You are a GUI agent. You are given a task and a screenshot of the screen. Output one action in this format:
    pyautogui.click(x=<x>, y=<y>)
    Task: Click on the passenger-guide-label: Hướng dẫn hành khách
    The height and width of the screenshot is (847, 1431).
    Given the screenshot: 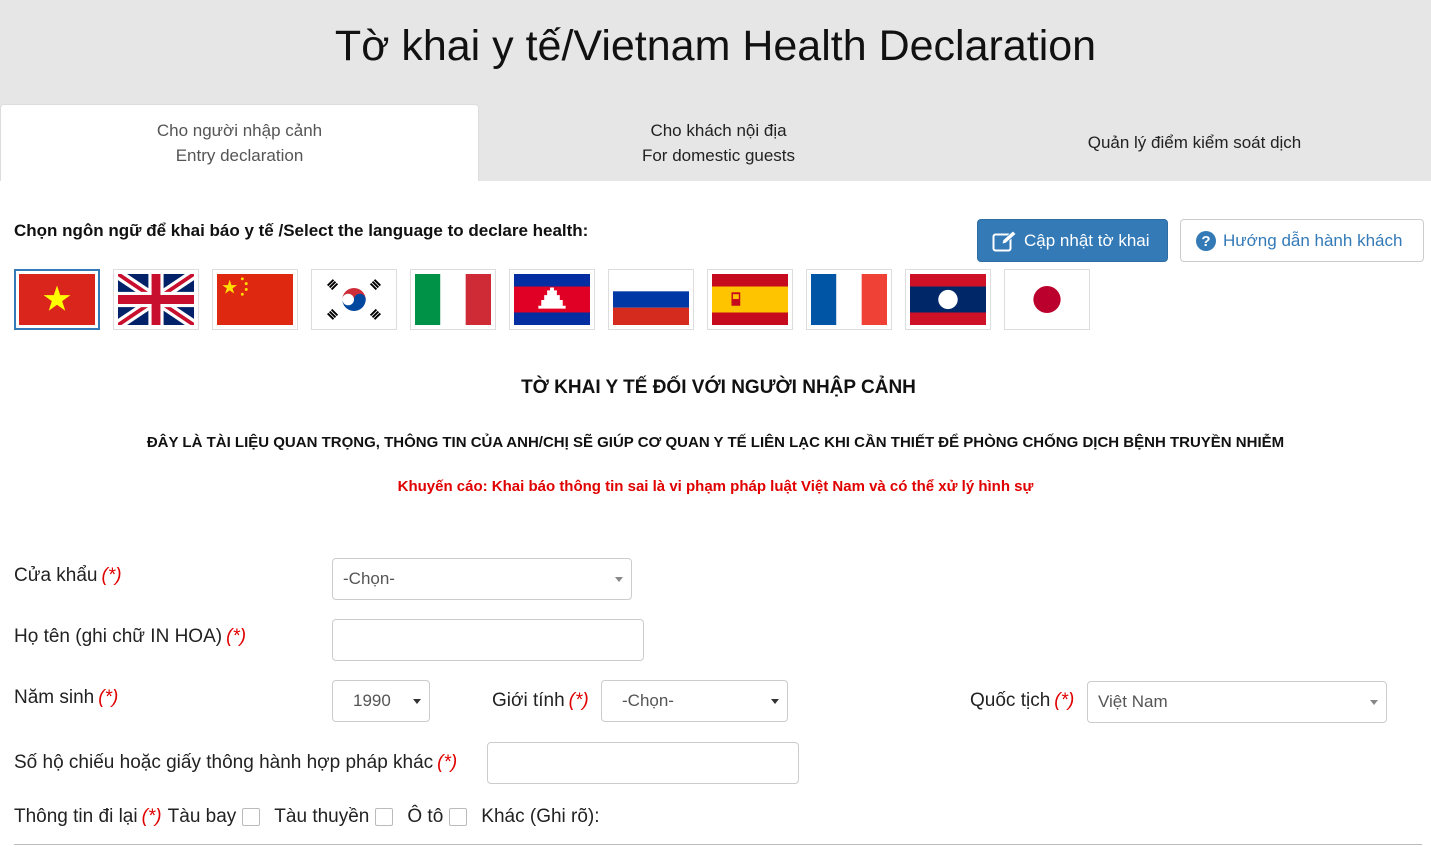 What is the action you would take?
    pyautogui.click(x=1313, y=240)
    